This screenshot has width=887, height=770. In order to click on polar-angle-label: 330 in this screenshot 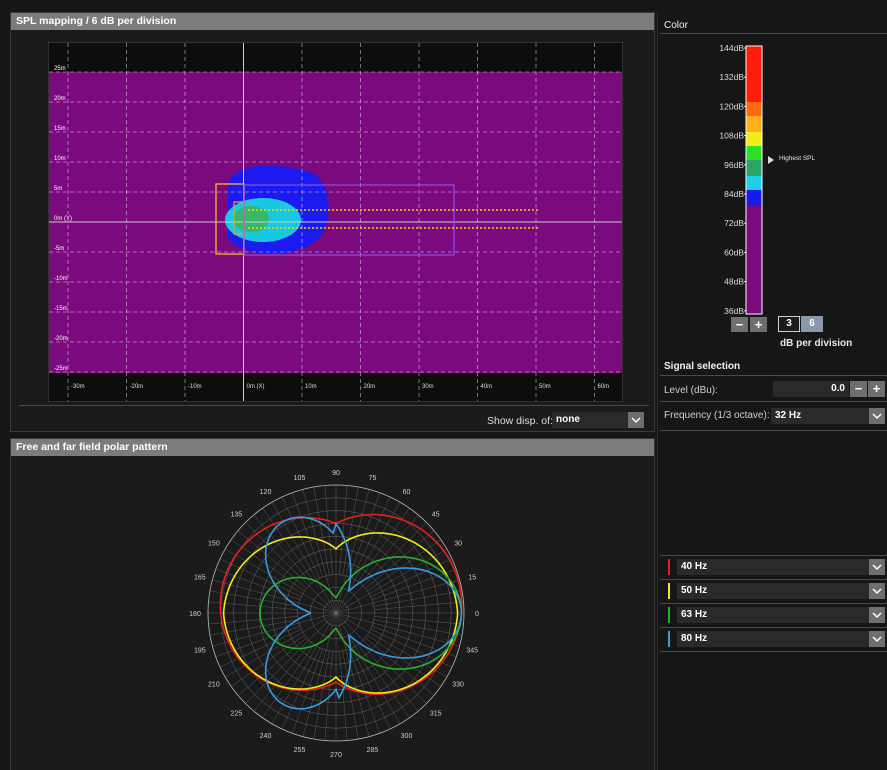, I will do `click(458, 685)`.